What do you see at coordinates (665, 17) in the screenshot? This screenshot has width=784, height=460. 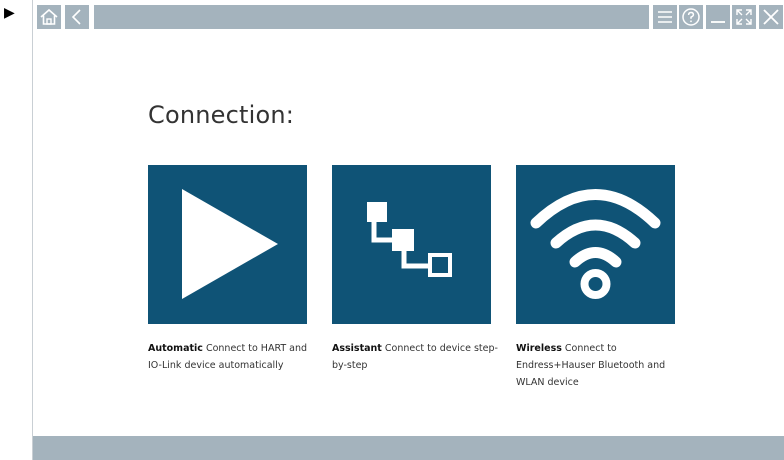 I see `menu-icon` at bounding box center [665, 17].